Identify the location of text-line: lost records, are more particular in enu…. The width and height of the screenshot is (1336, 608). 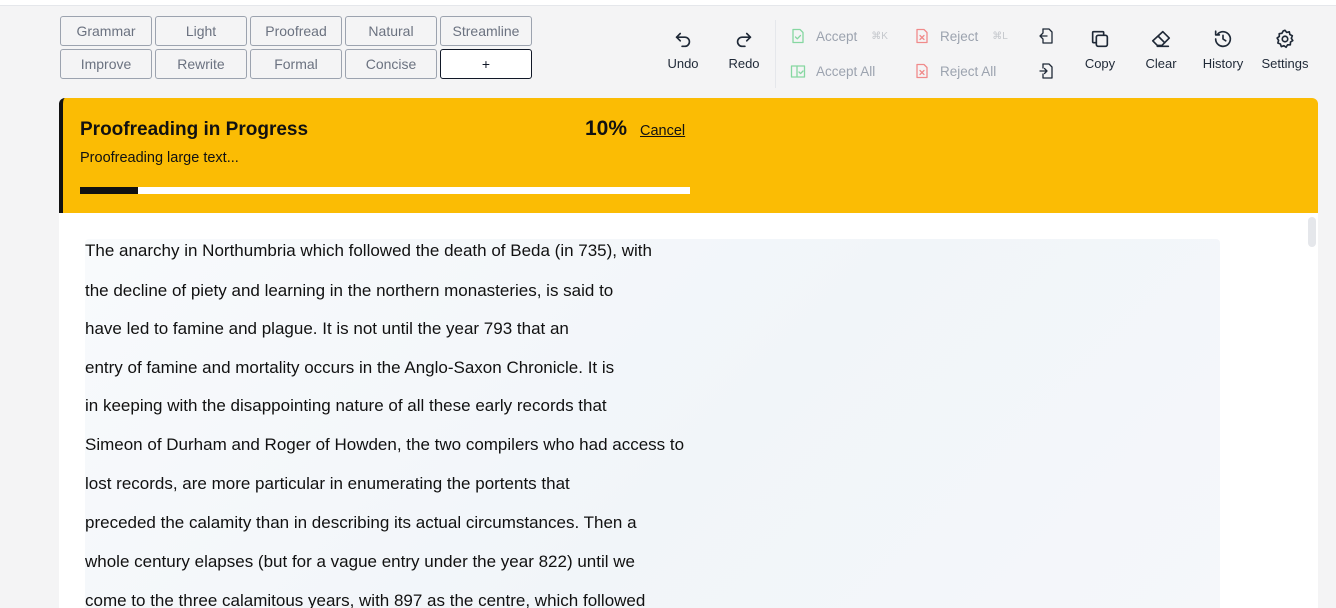
(327, 483).